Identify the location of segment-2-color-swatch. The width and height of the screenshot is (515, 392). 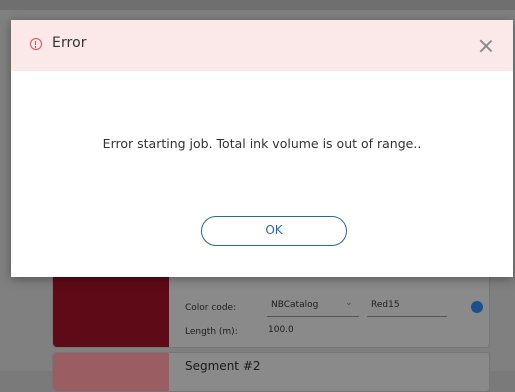
(111, 372).